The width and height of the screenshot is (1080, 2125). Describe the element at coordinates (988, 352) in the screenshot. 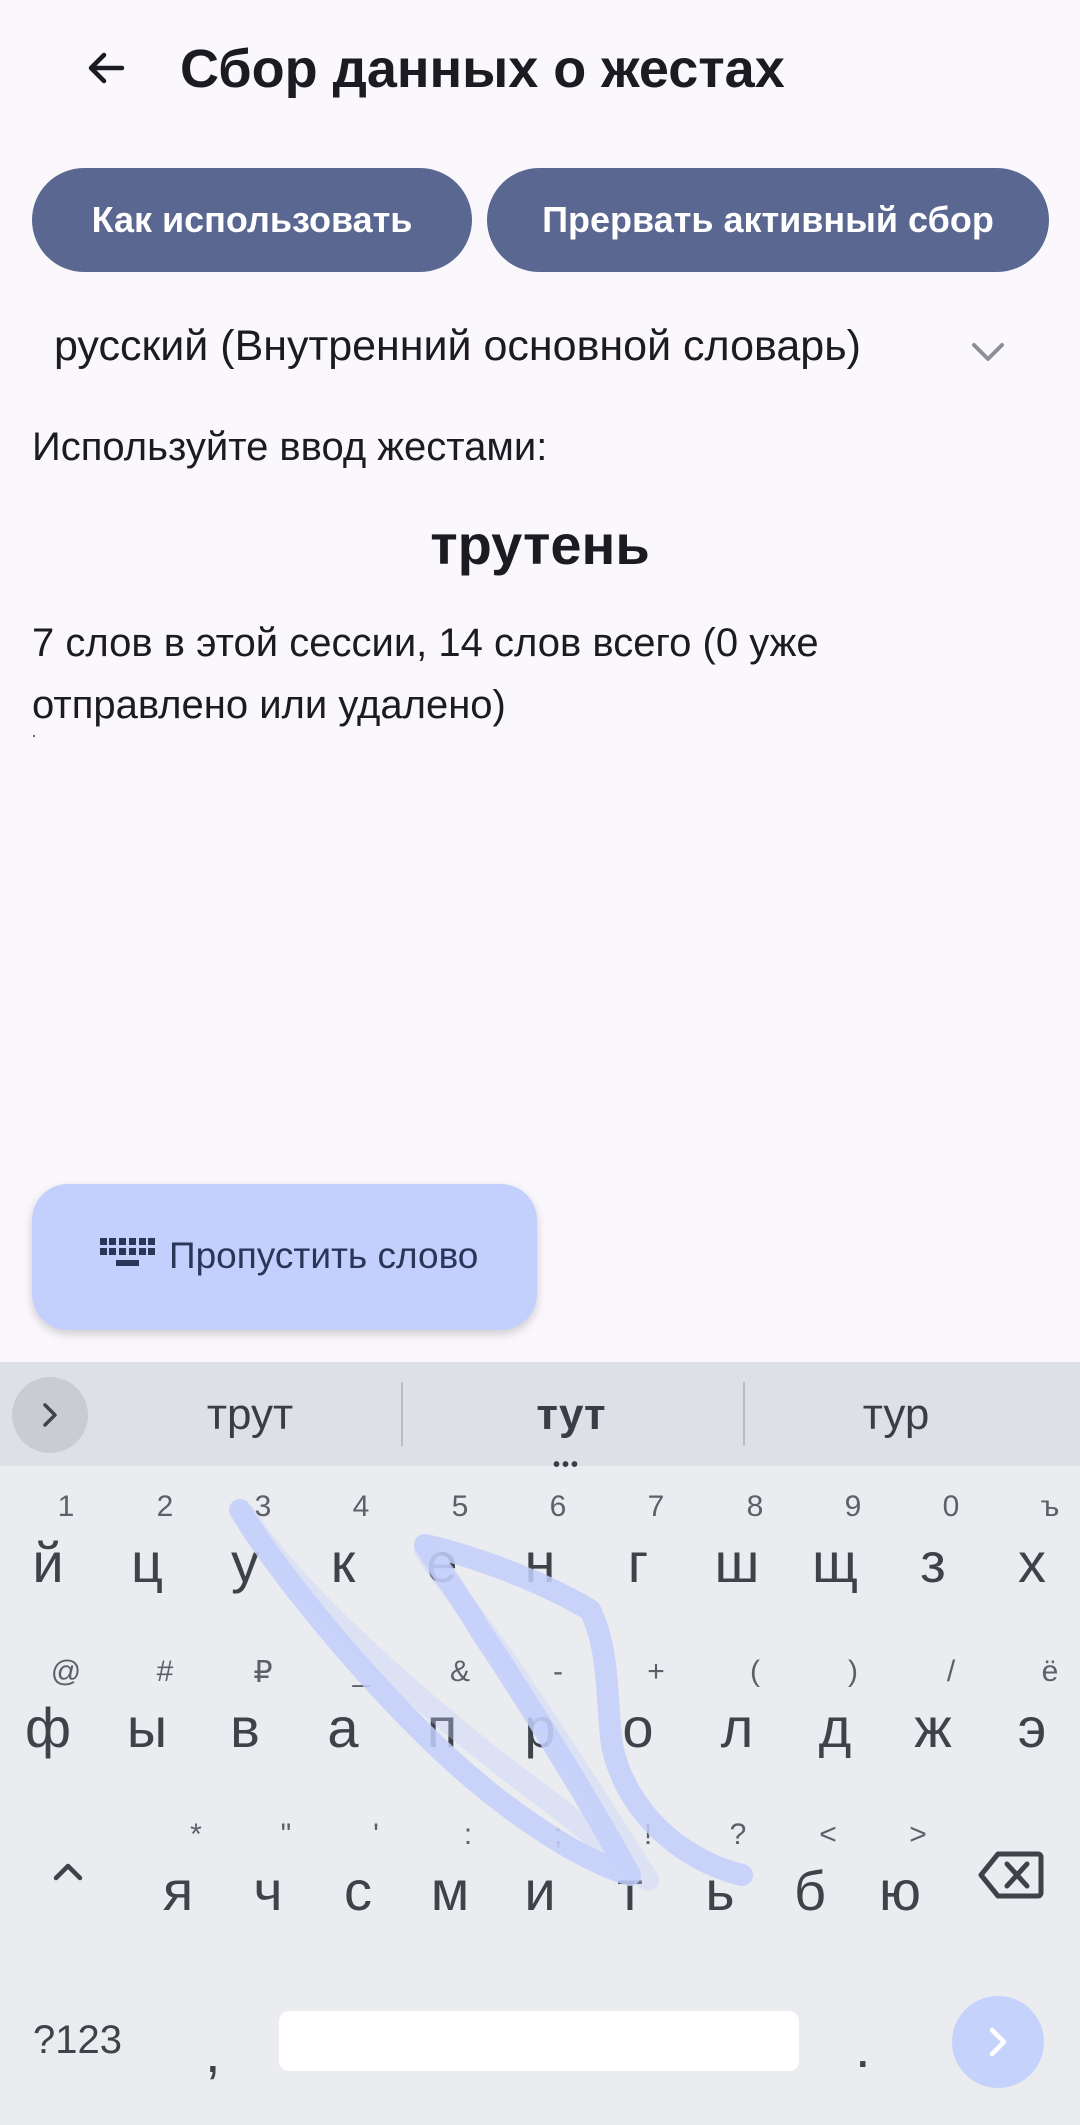

I see `chevron-down-icon` at that location.